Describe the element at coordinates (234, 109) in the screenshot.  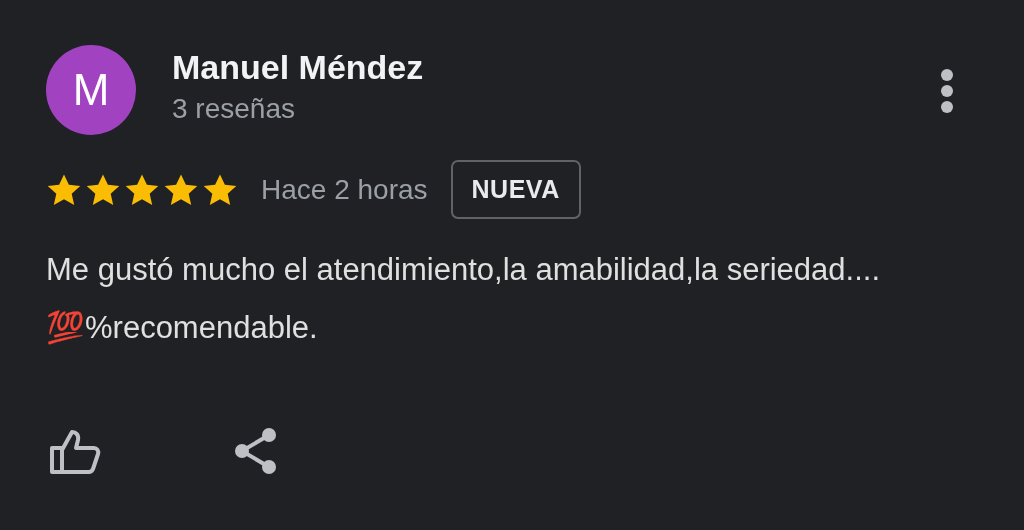
I see `review-count: 3 reseñas` at that location.